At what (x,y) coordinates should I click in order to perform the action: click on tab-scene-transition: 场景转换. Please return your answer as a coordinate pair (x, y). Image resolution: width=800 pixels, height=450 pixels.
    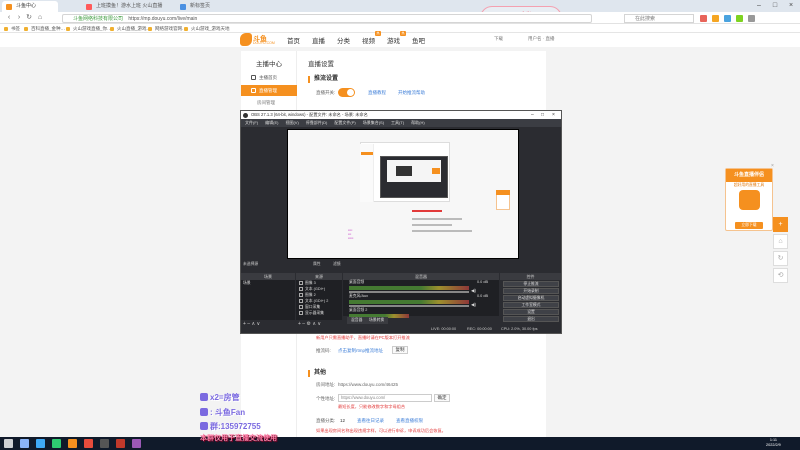
    Looking at the image, I should click on (377, 320).